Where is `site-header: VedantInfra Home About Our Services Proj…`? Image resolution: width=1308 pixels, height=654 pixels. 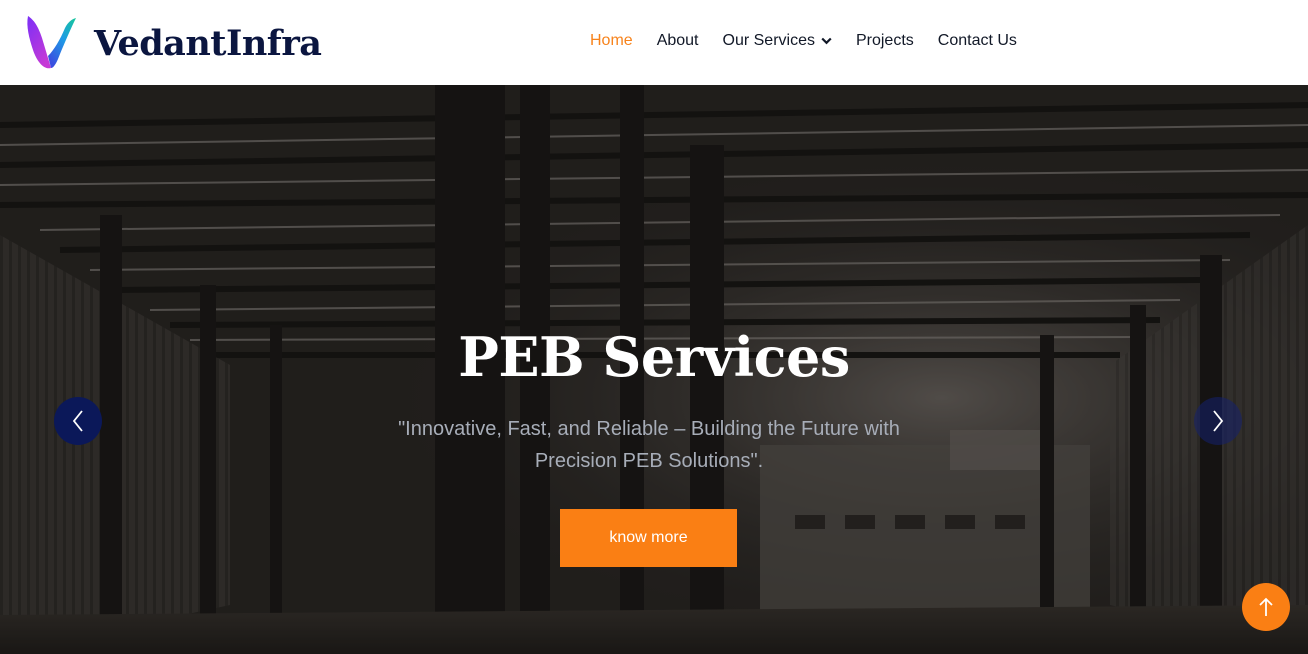 site-header: VedantInfra Home About Our Services Proj… is located at coordinates (654, 42).